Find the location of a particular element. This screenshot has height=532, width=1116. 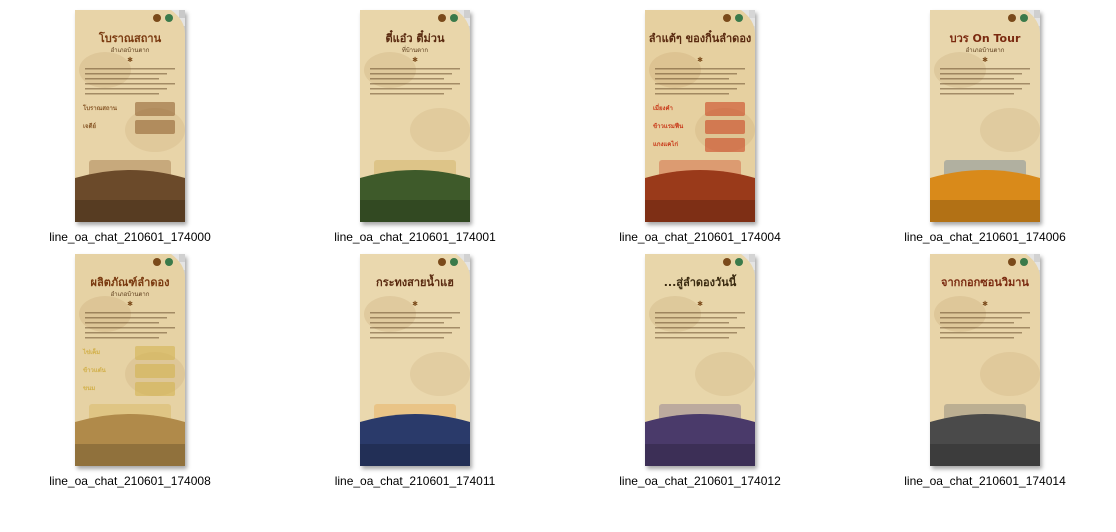

file-item: กระทงสายน้ำแฮ ✱ line_oa_chat_210601_174011 is located at coordinates (415, 374).